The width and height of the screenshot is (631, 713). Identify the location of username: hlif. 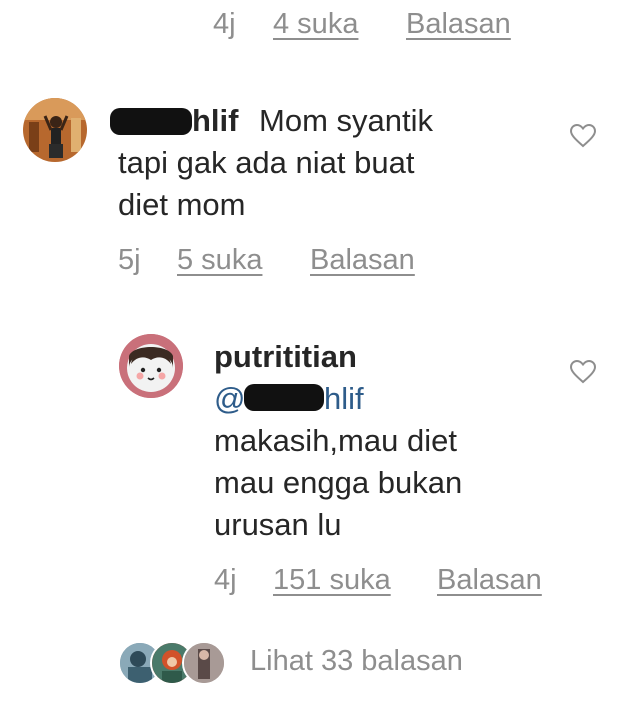
(215, 121).